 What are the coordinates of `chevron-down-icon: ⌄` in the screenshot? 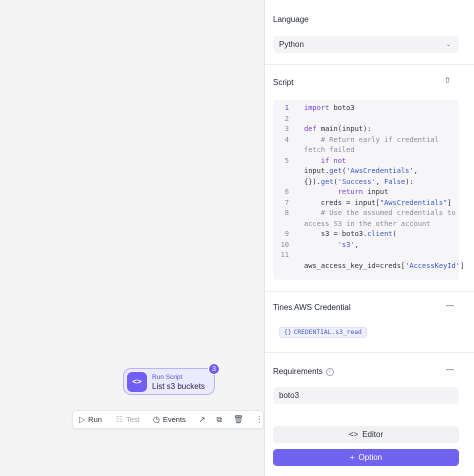 It's located at (448, 45).